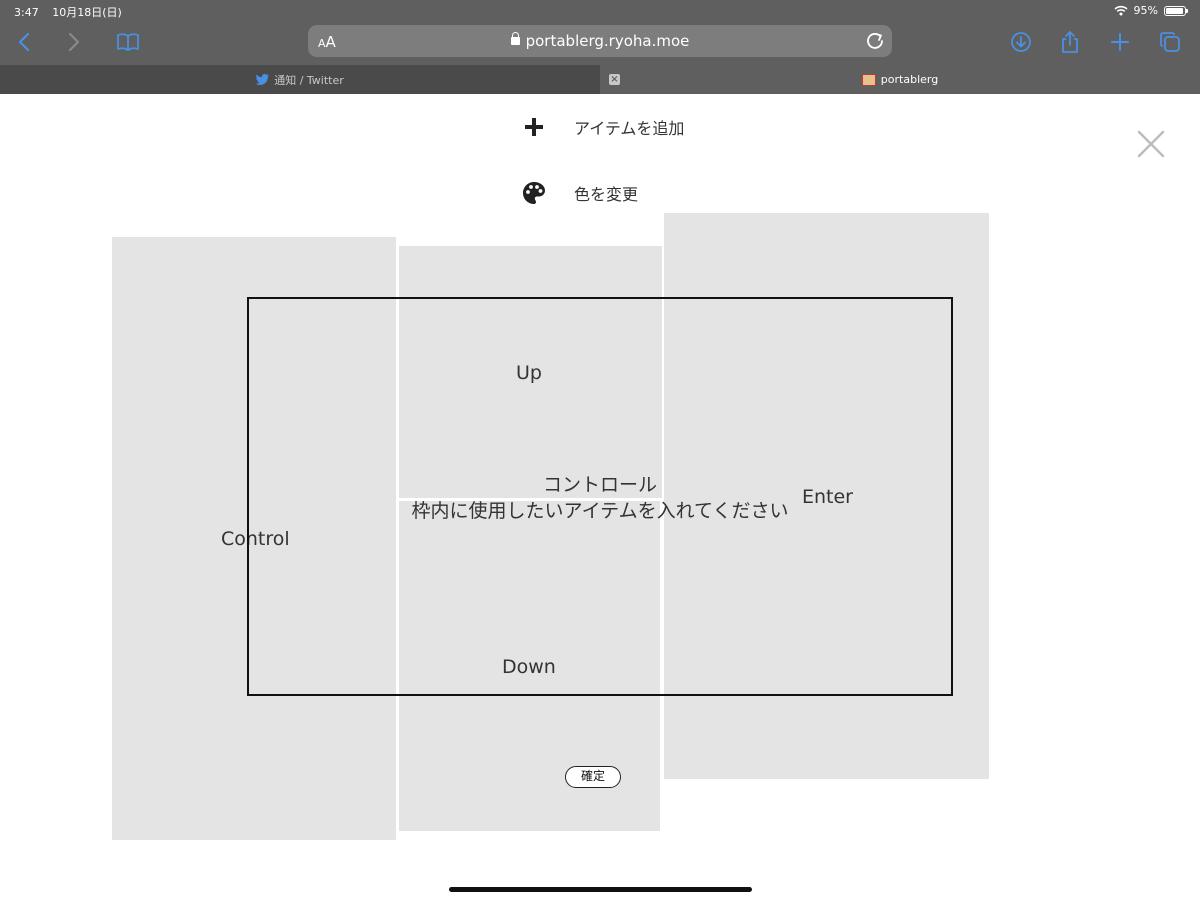 The height and width of the screenshot is (900, 1200). I want to click on address-bar: AA portablerg.ryoha.moe, so click(600, 41).